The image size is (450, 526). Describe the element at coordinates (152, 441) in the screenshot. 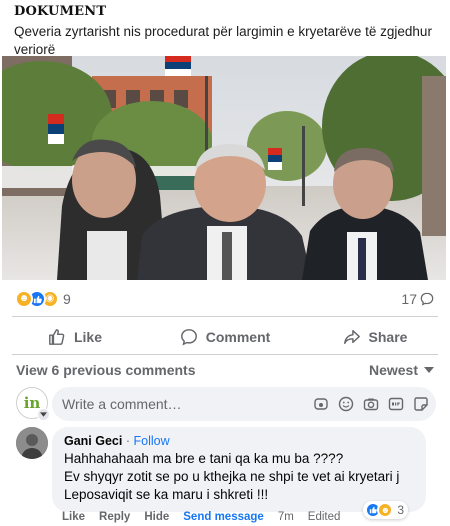

I see `follow-link: Follow` at that location.